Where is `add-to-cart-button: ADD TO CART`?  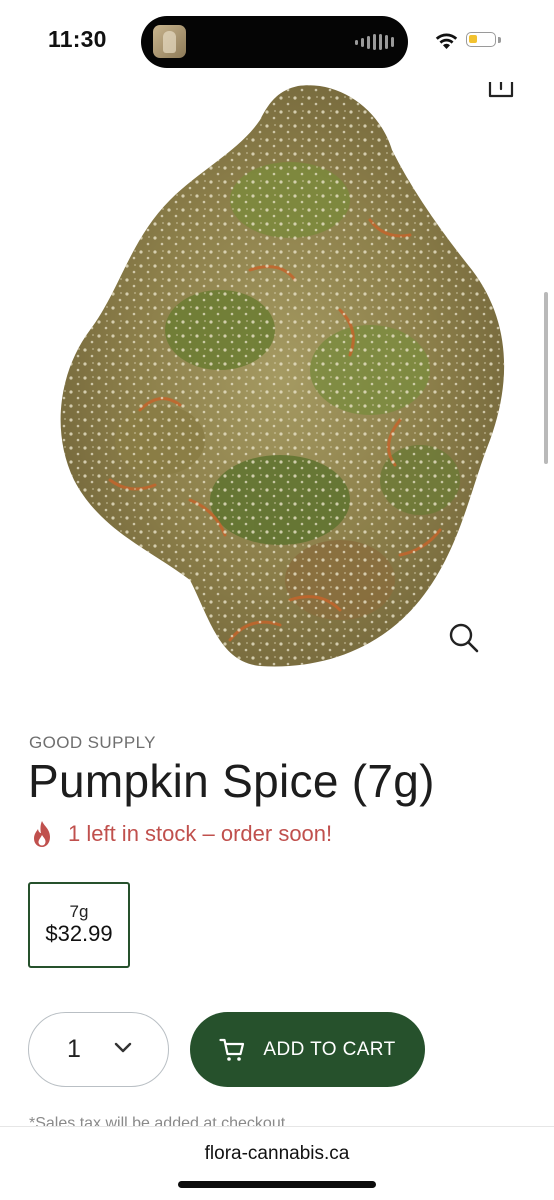
add-to-cart-button: ADD TO CART is located at coordinates (307, 1049).